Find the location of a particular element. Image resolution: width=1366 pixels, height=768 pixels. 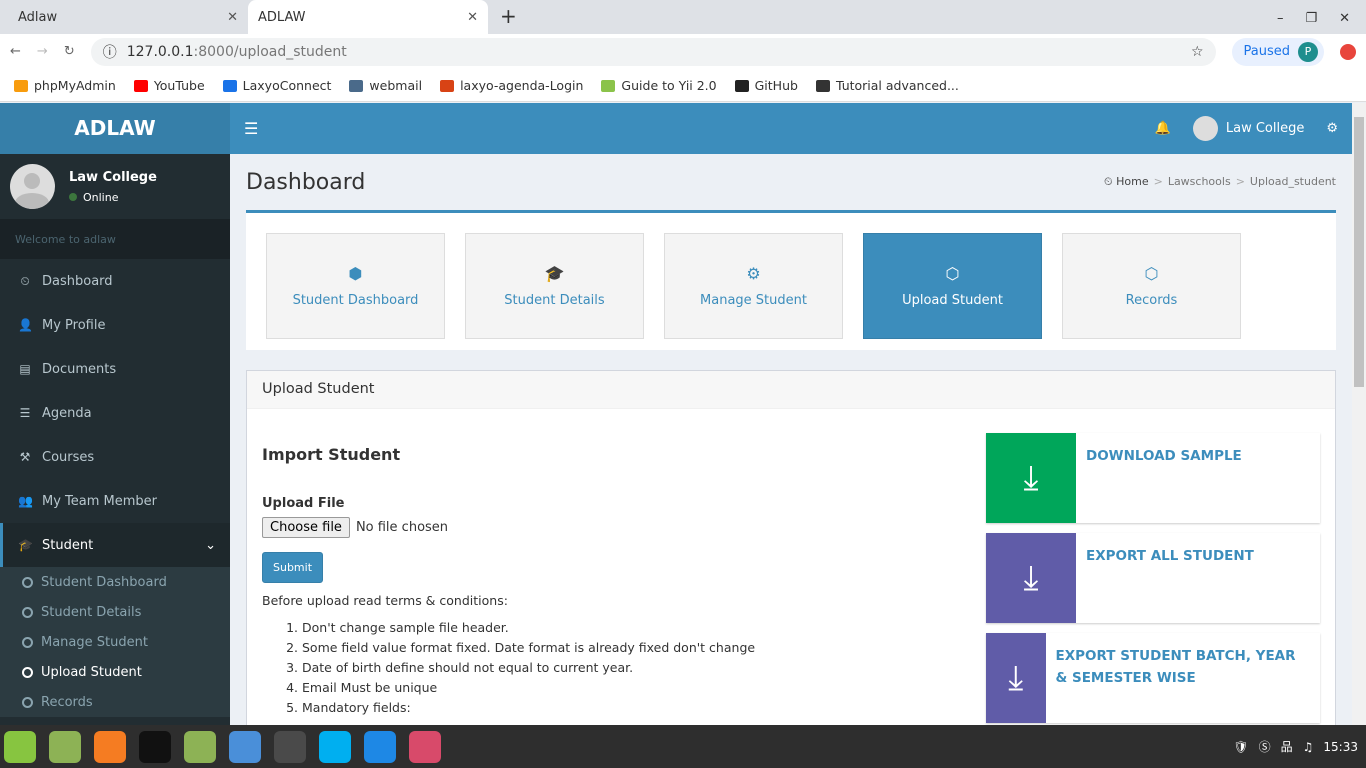

back-icon: ← is located at coordinates (15, 51).